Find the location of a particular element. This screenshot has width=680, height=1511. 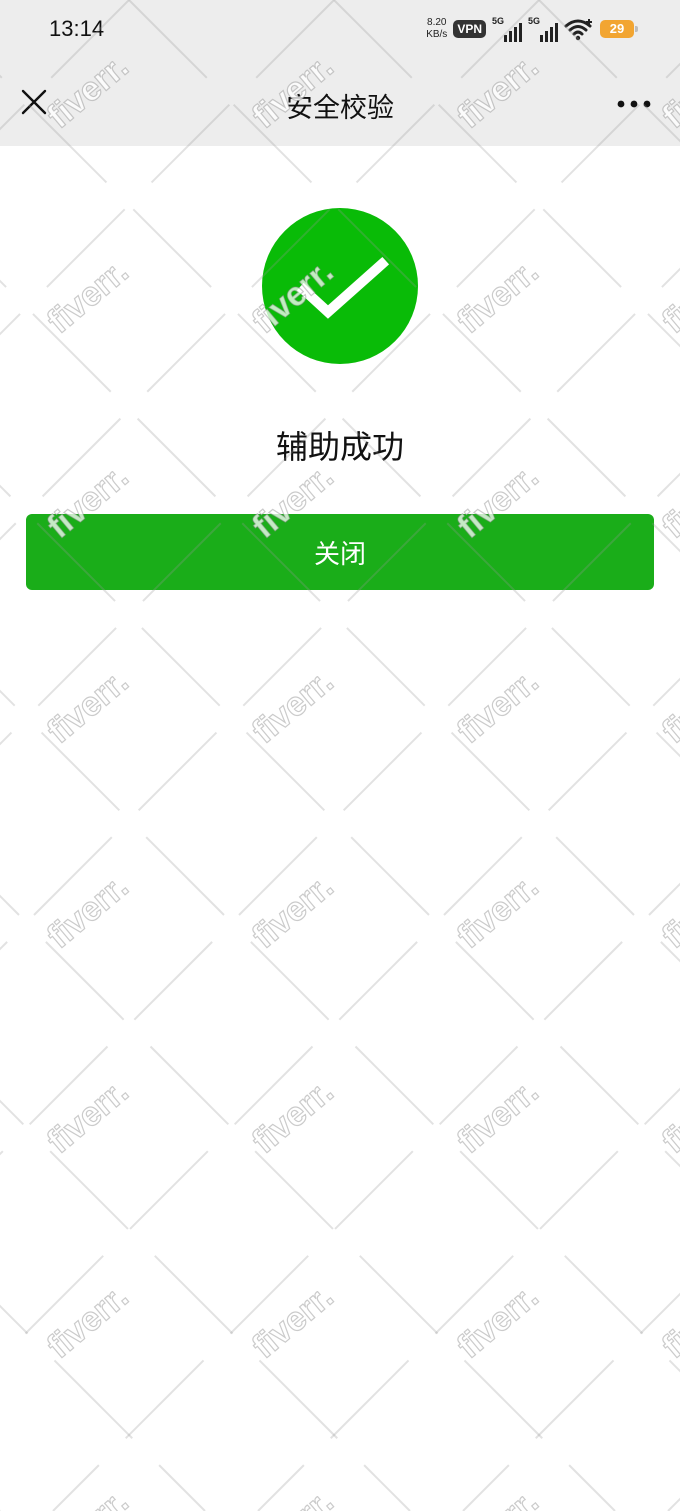

battery-icon: 29 is located at coordinates (619, 29).